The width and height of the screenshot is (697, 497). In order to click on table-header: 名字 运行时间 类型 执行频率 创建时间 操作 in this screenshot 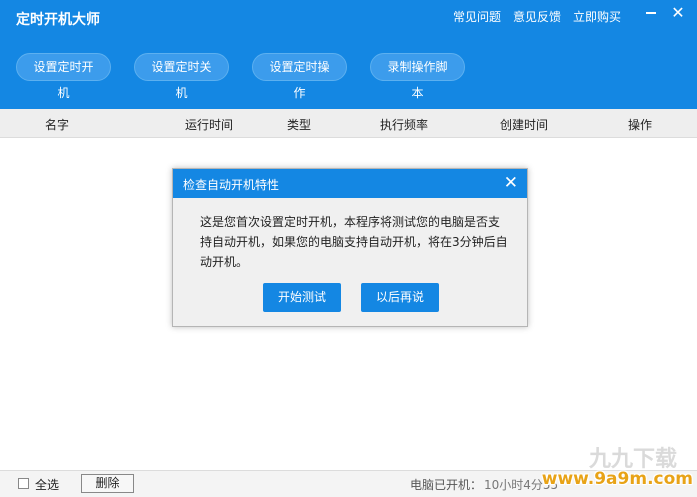, I will do `click(348, 123)`.